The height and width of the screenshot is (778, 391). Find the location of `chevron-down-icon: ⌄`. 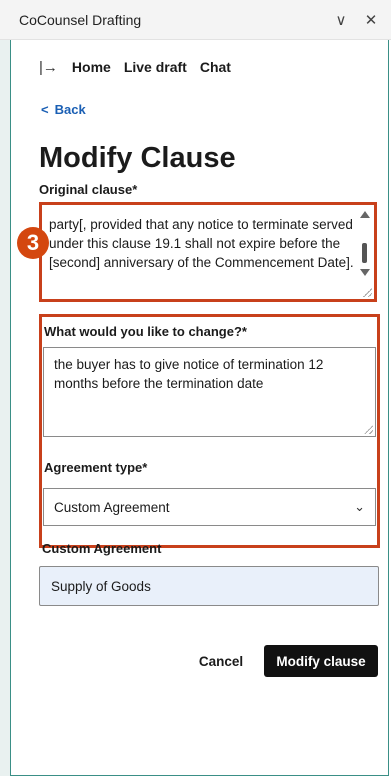

chevron-down-icon: ⌄ is located at coordinates (359, 506).